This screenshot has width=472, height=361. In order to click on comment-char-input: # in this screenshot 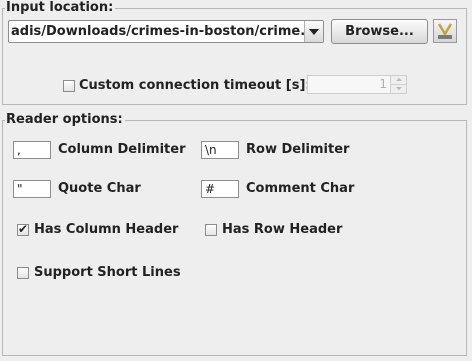, I will do `click(220, 189)`.